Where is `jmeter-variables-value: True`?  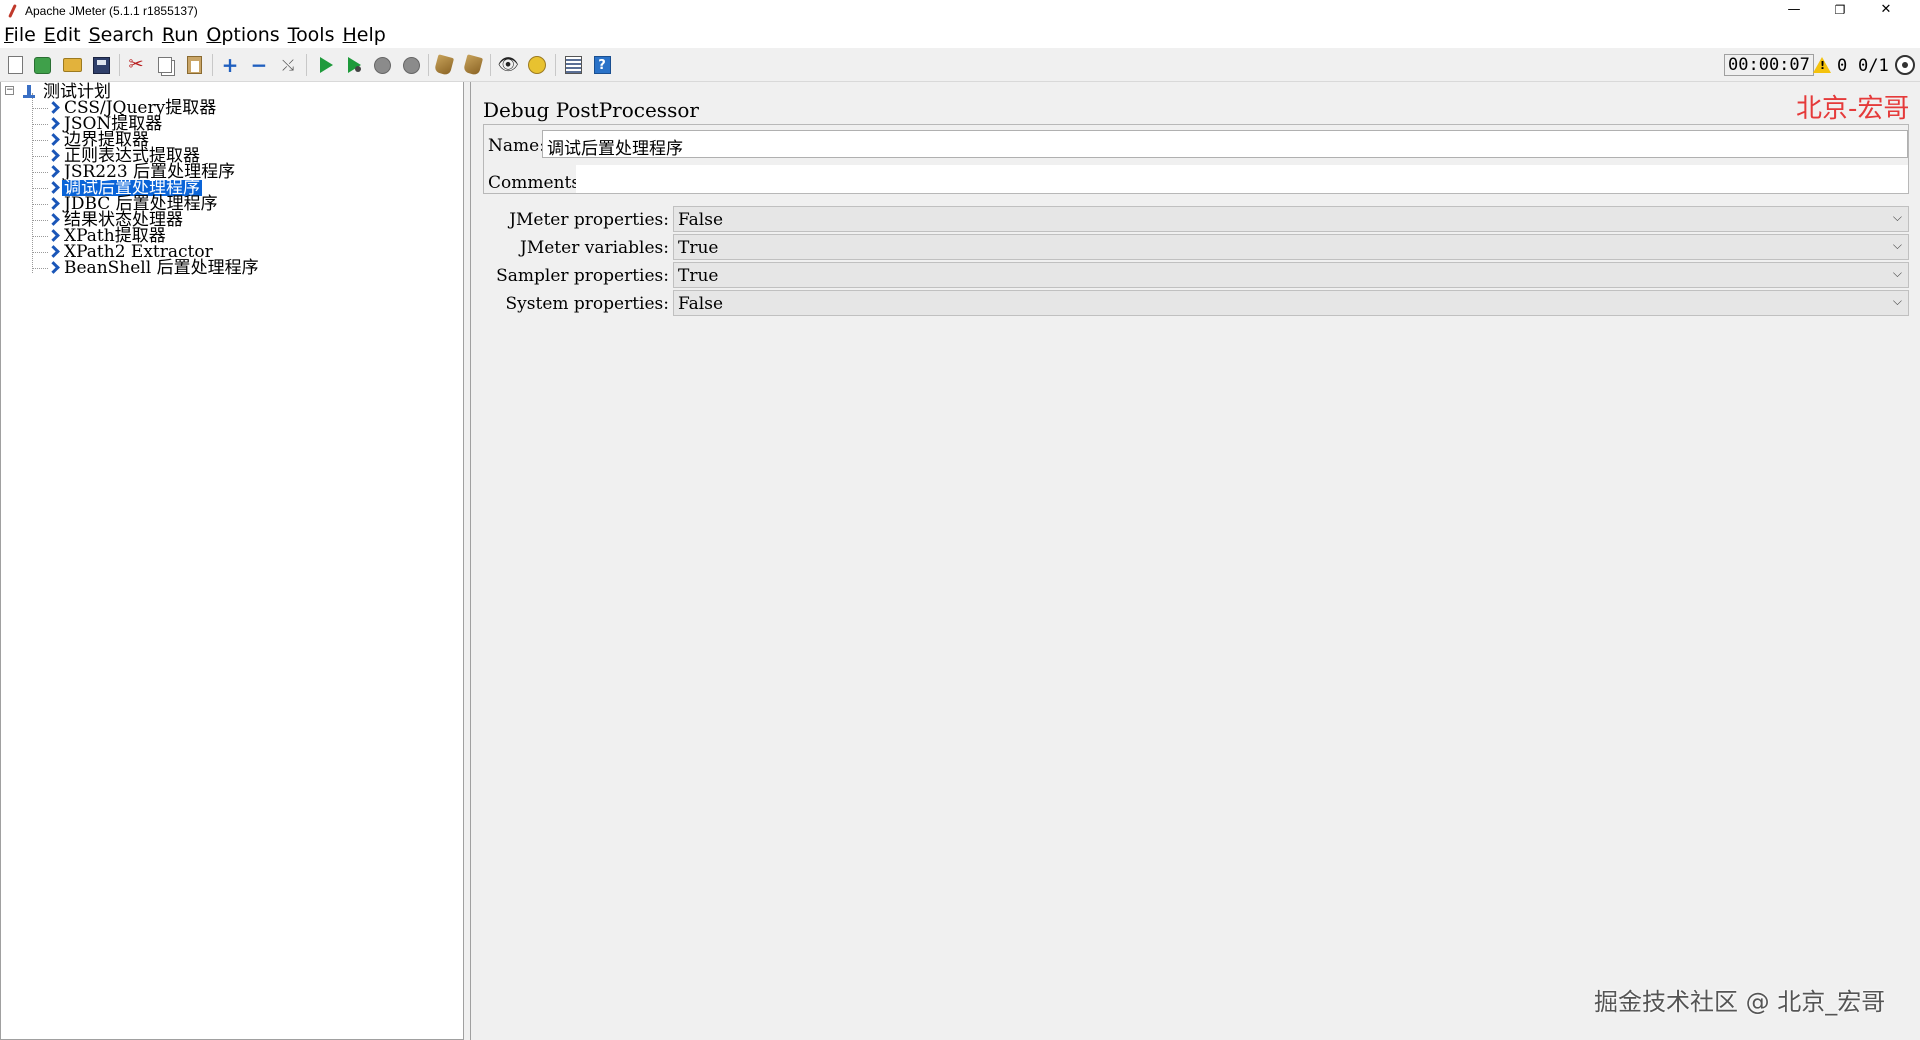 jmeter-variables-value: True is located at coordinates (698, 248).